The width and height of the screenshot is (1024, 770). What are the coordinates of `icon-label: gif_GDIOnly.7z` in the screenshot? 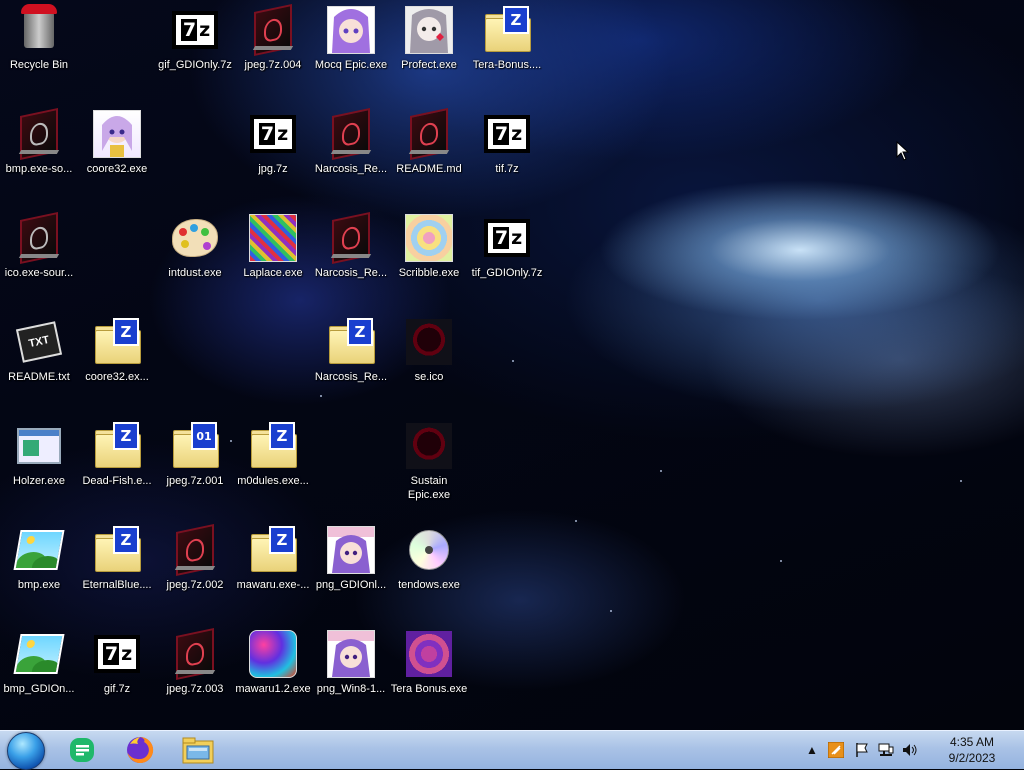 It's located at (195, 65).